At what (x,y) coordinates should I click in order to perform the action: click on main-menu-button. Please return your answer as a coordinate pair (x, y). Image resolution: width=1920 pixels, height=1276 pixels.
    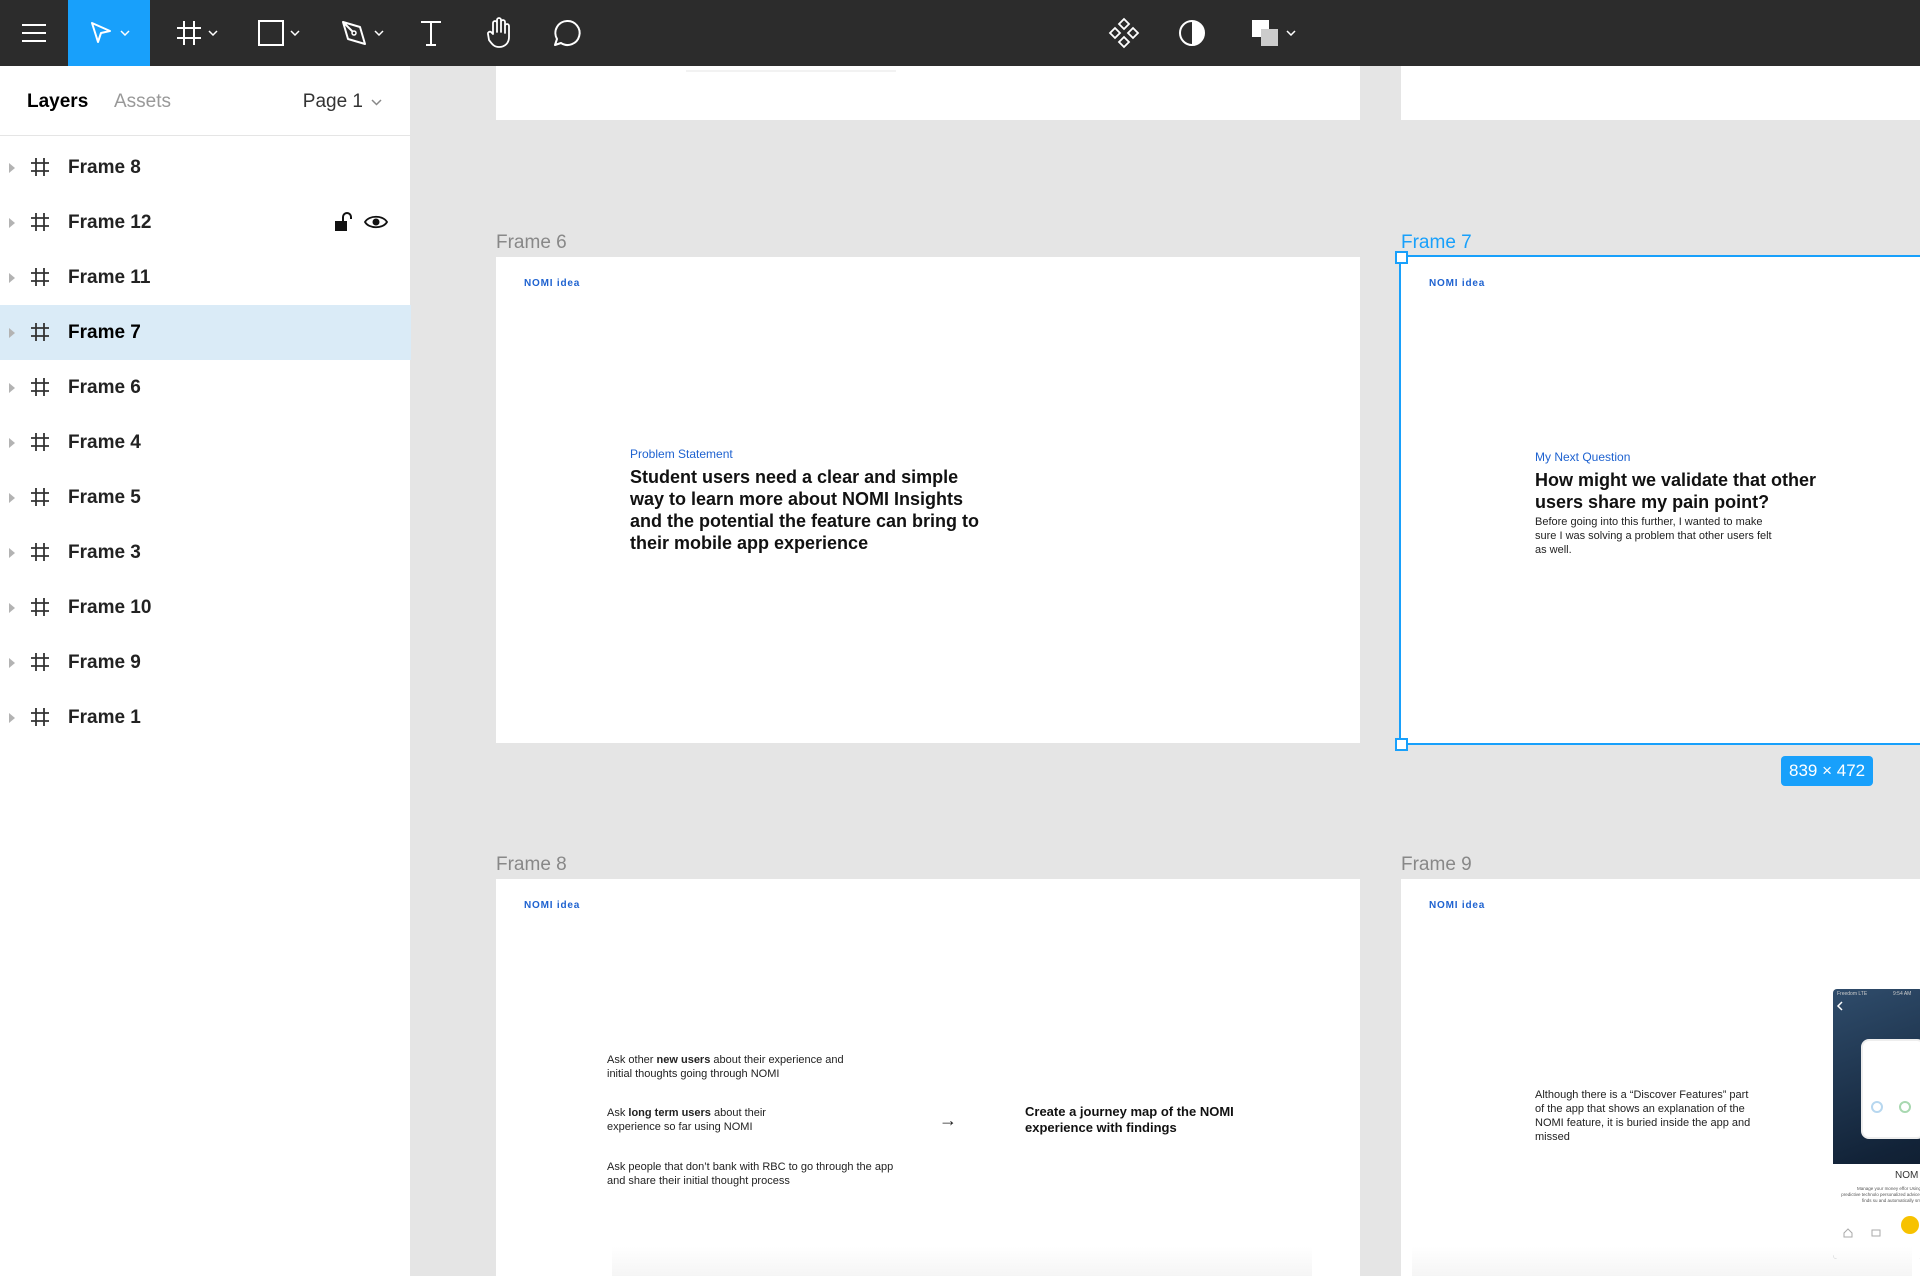
    Looking at the image, I should click on (34, 33).